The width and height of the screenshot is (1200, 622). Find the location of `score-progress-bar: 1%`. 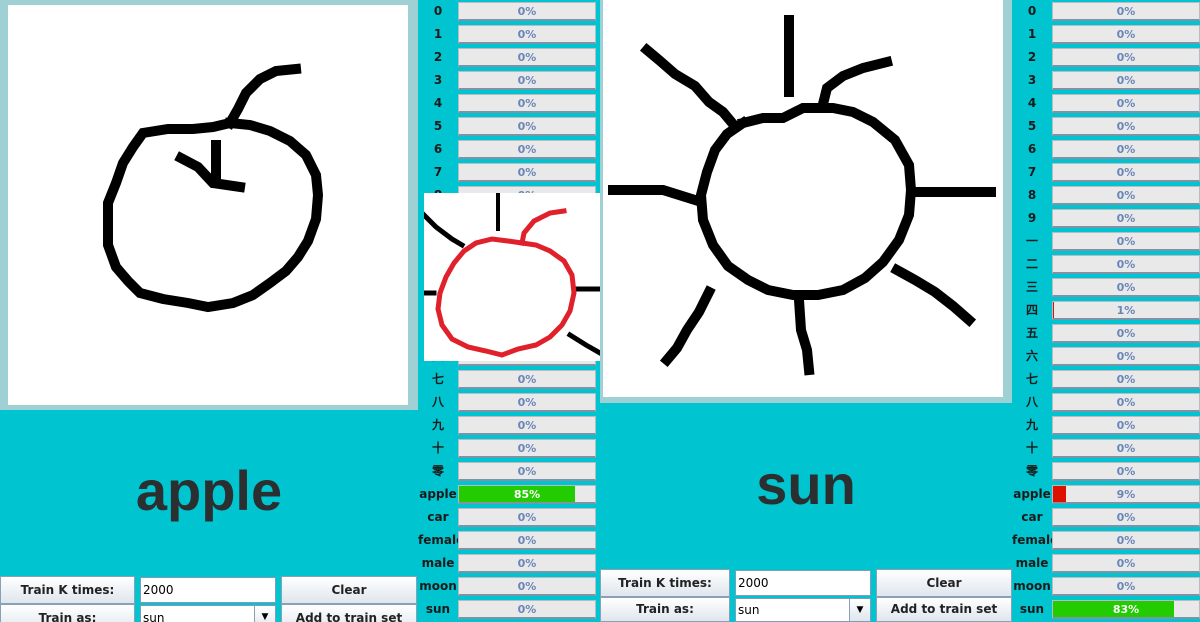

score-progress-bar: 1% is located at coordinates (1126, 310).